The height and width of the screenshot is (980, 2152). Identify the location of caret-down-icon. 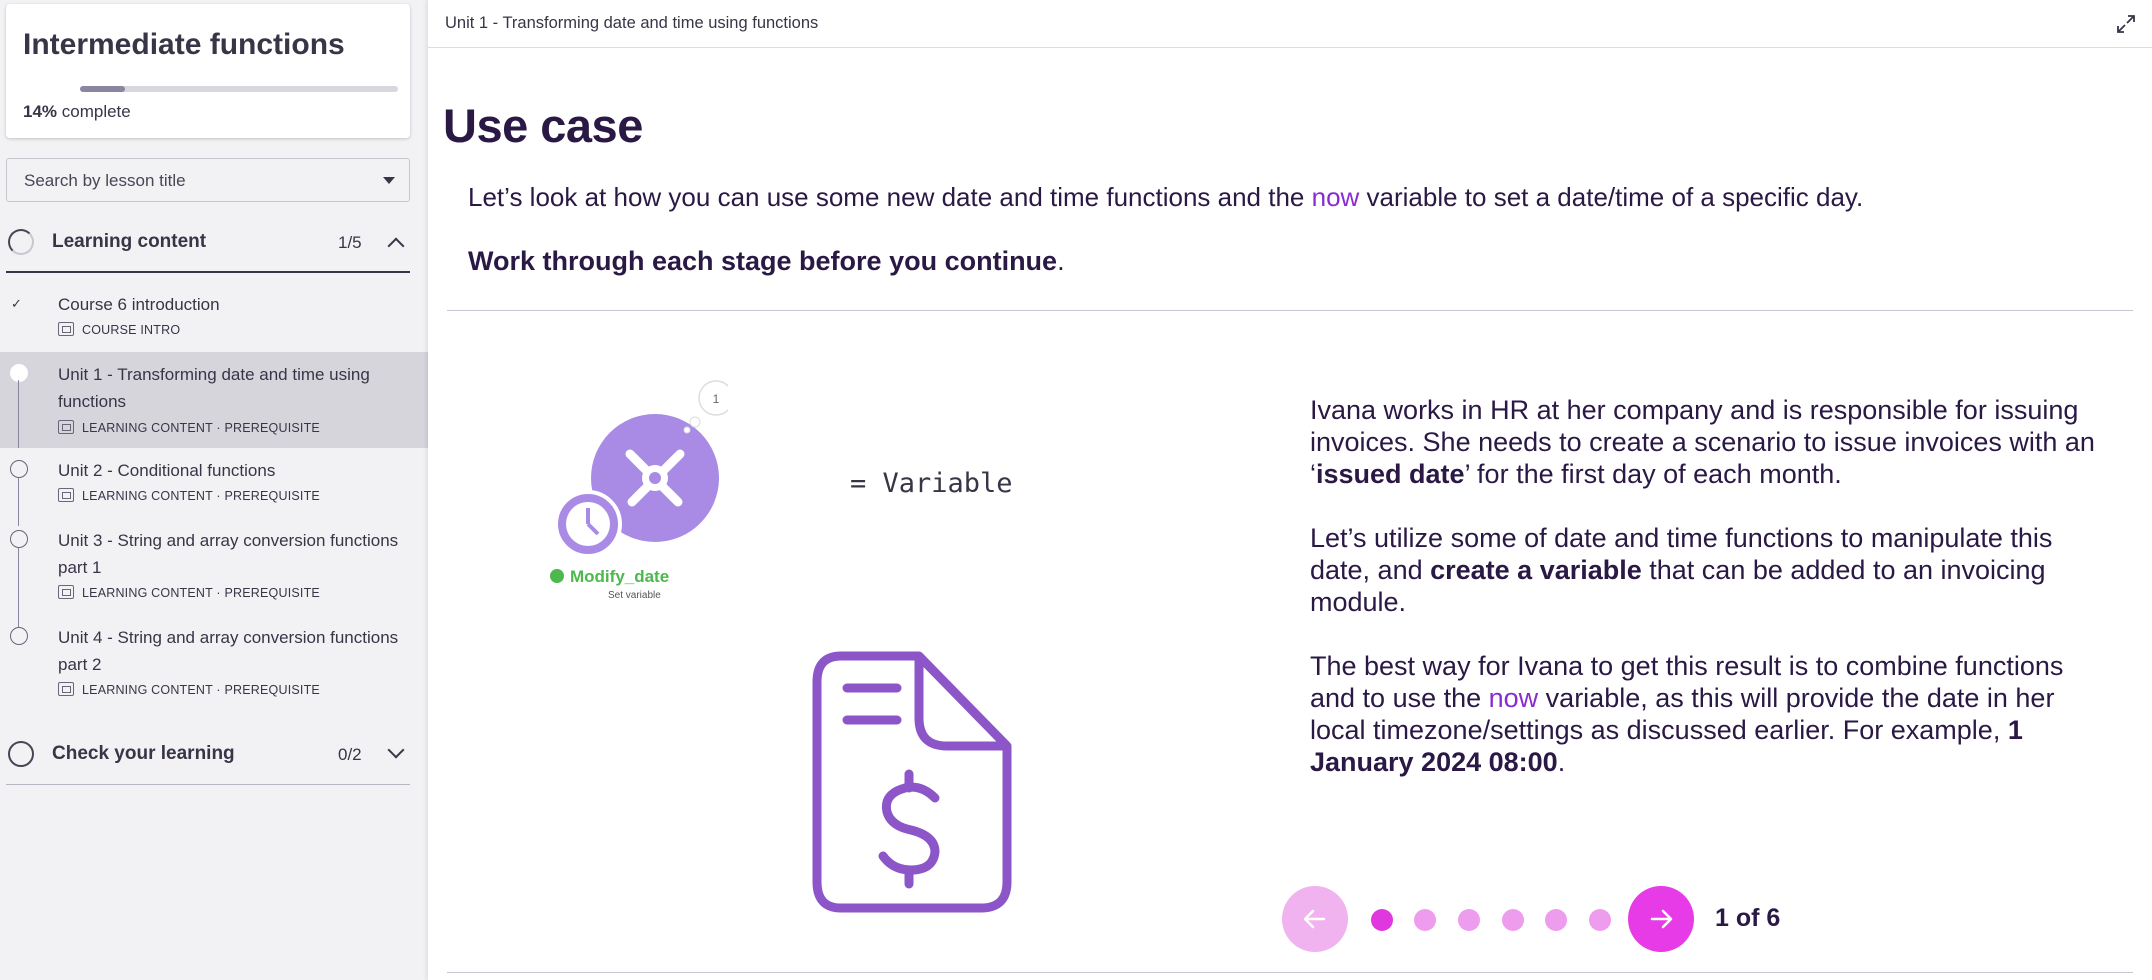
(389, 180).